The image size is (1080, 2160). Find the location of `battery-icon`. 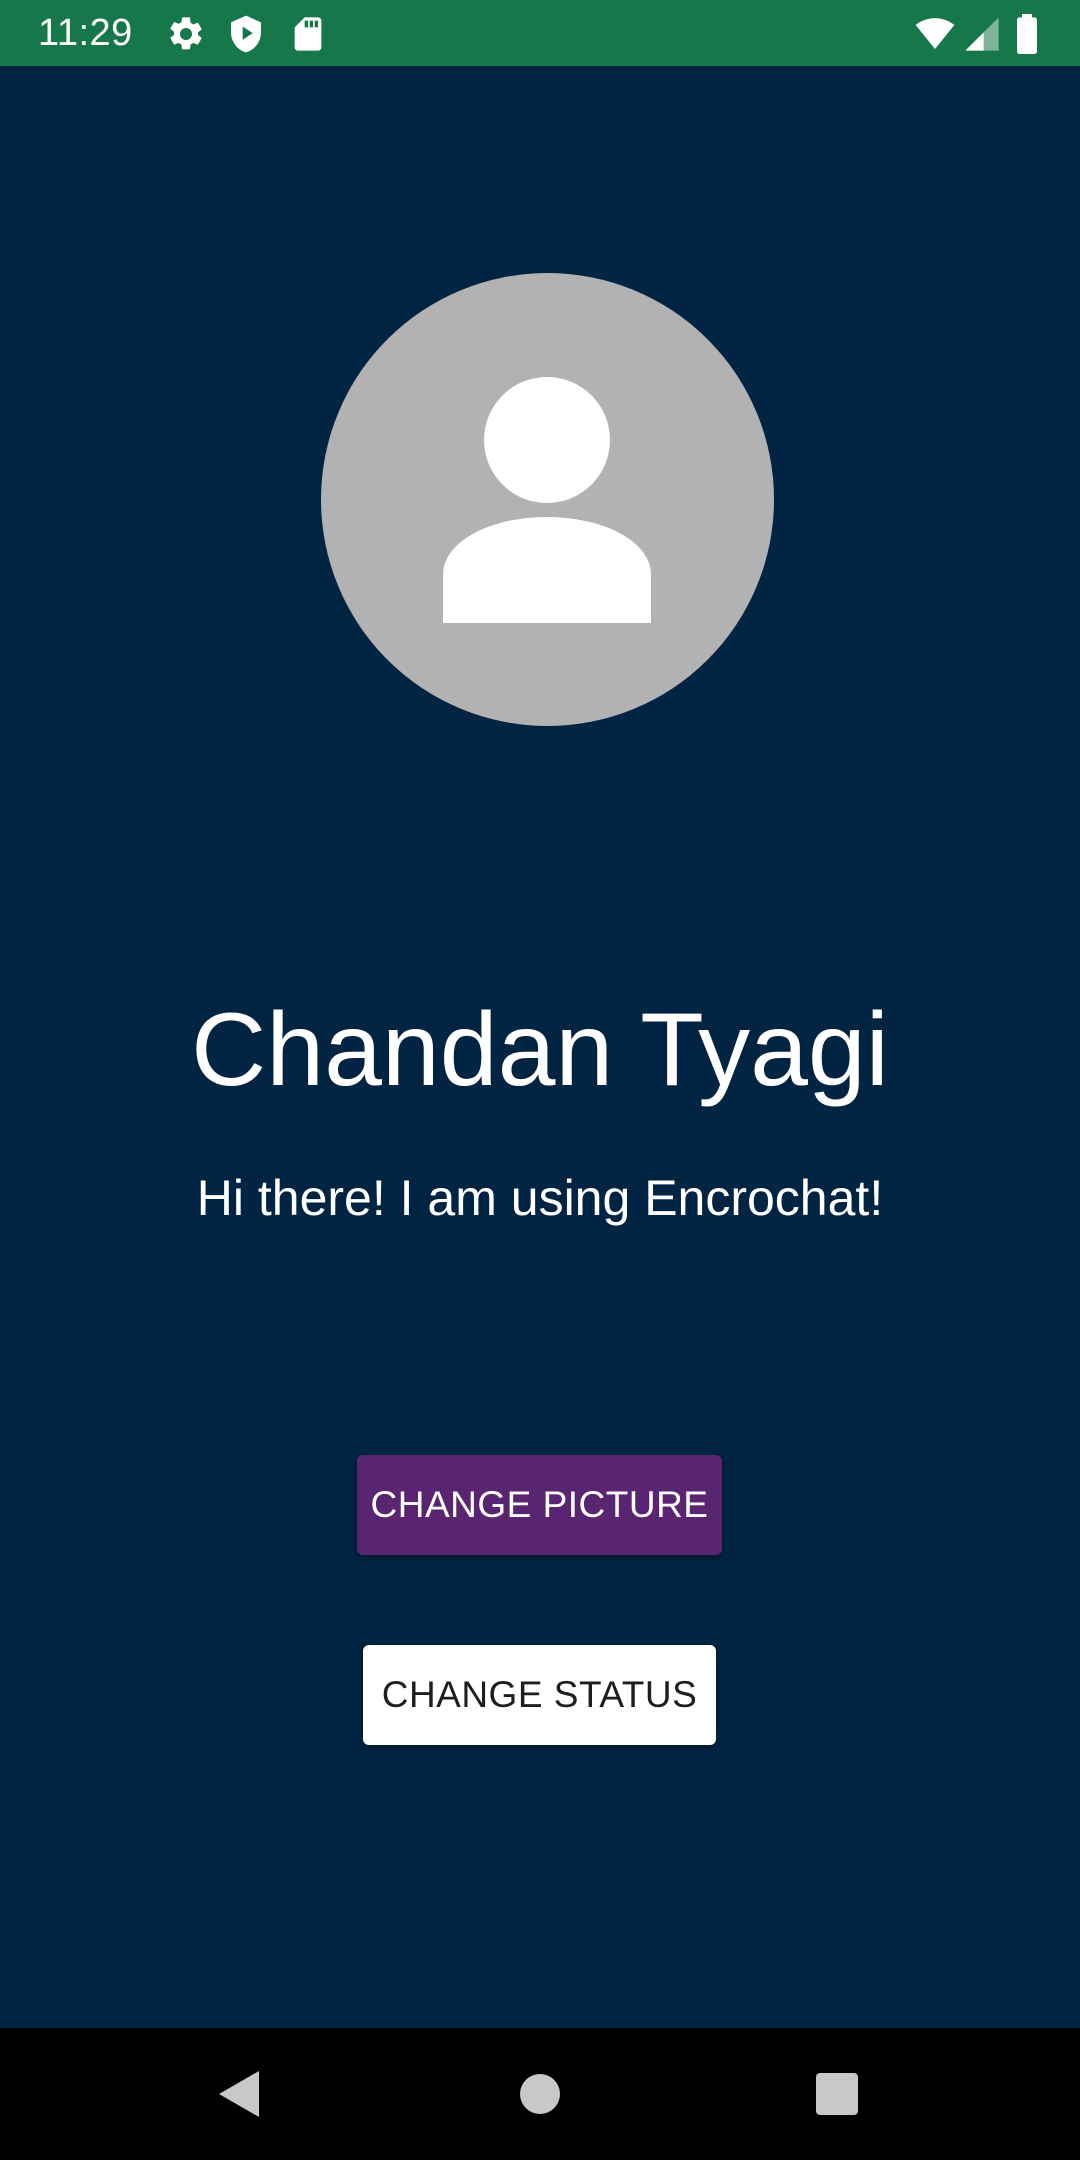

battery-icon is located at coordinates (1027, 34).